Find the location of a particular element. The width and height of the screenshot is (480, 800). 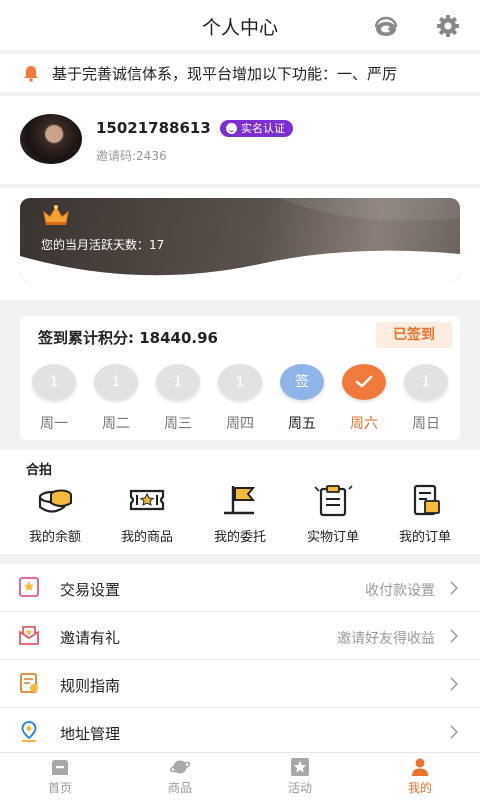

menu-title: 交易设置 is located at coordinates (90, 590).